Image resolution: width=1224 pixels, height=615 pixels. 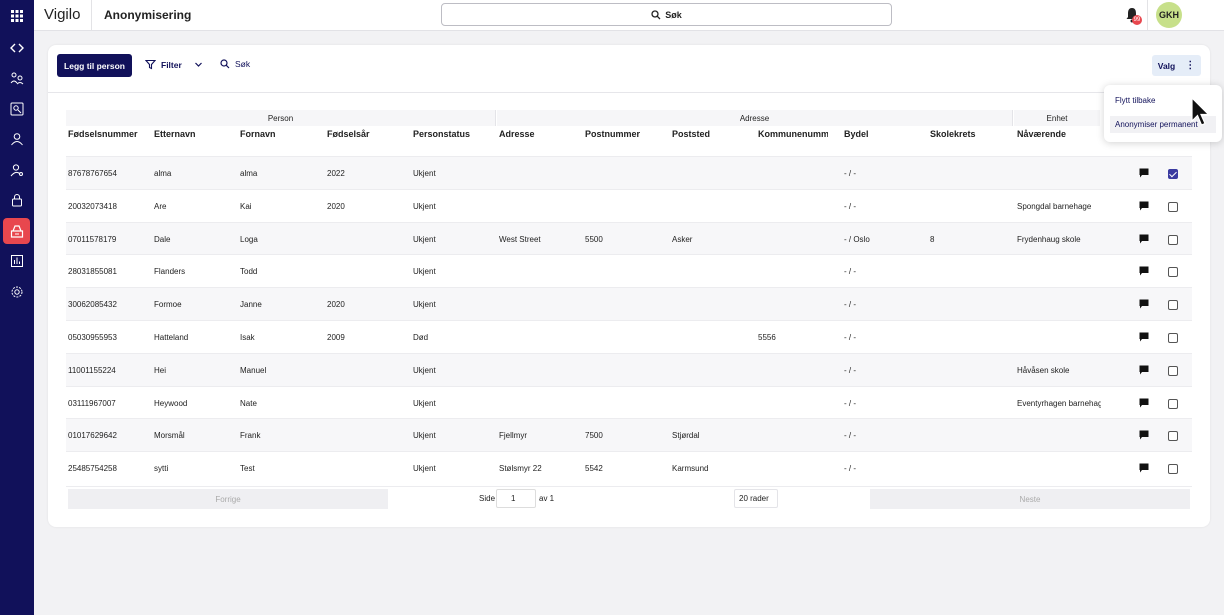 I want to click on column-header-bydel: Bydel, so click(x=886, y=134).